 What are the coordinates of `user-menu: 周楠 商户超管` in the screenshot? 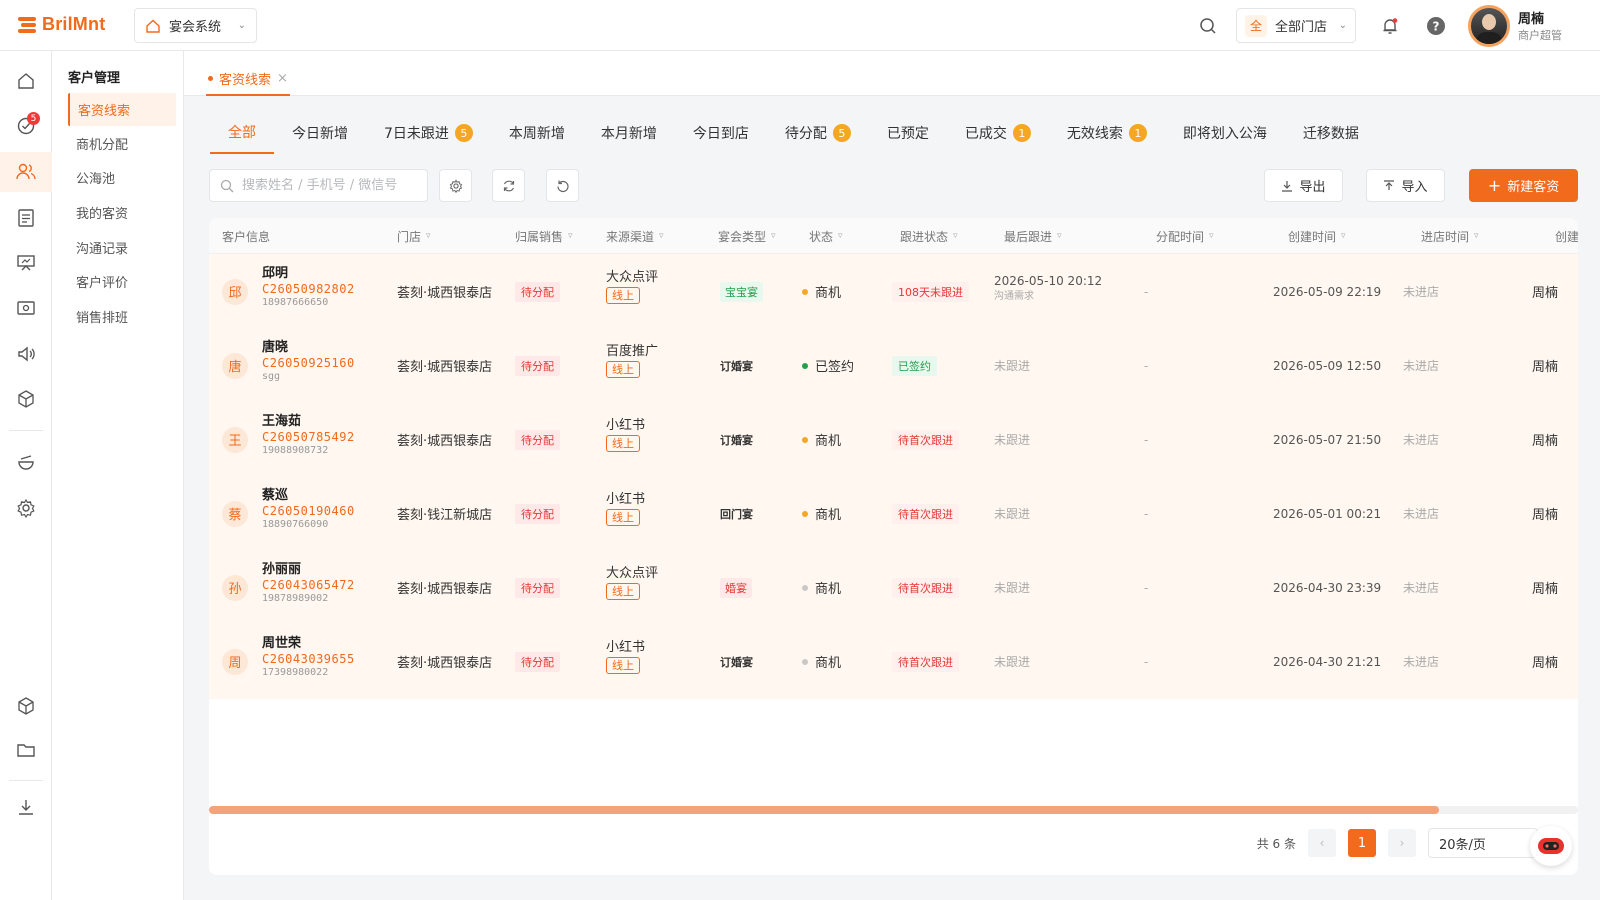 It's located at (1515, 25).